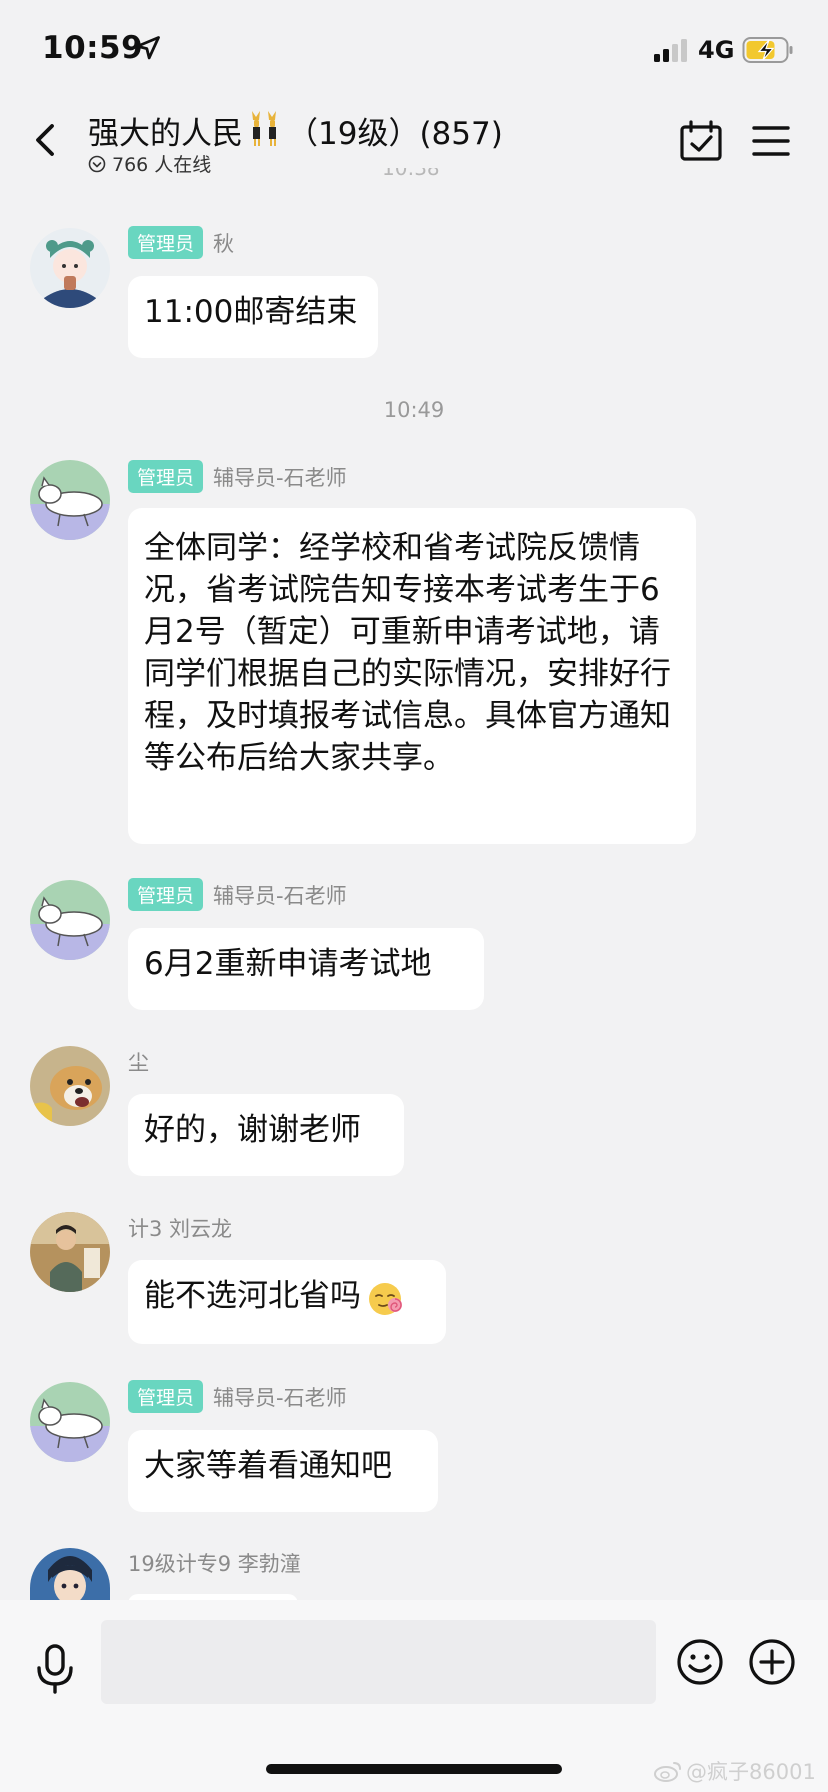 The image size is (828, 1792). Describe the element at coordinates (55, 1669) in the screenshot. I see `microphone-icon` at that location.